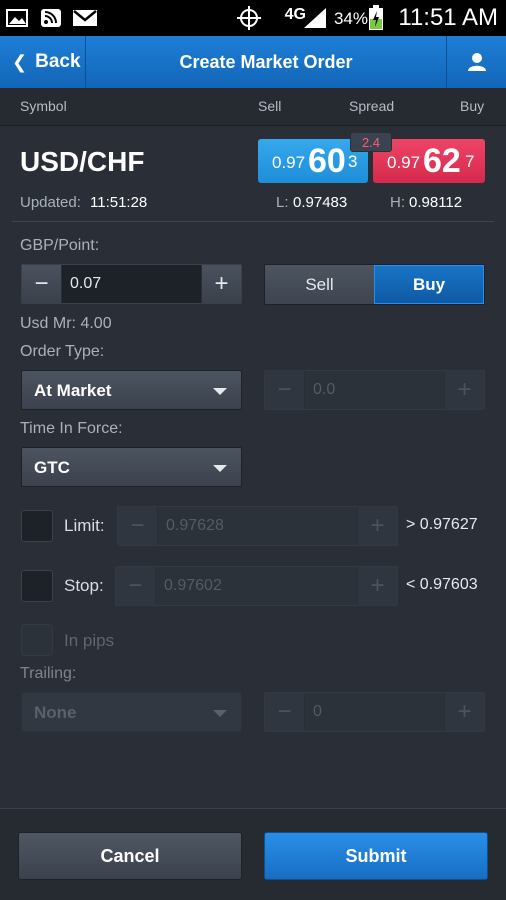 This screenshot has width=506, height=900. I want to click on low-value: 0.97483, so click(320, 202).